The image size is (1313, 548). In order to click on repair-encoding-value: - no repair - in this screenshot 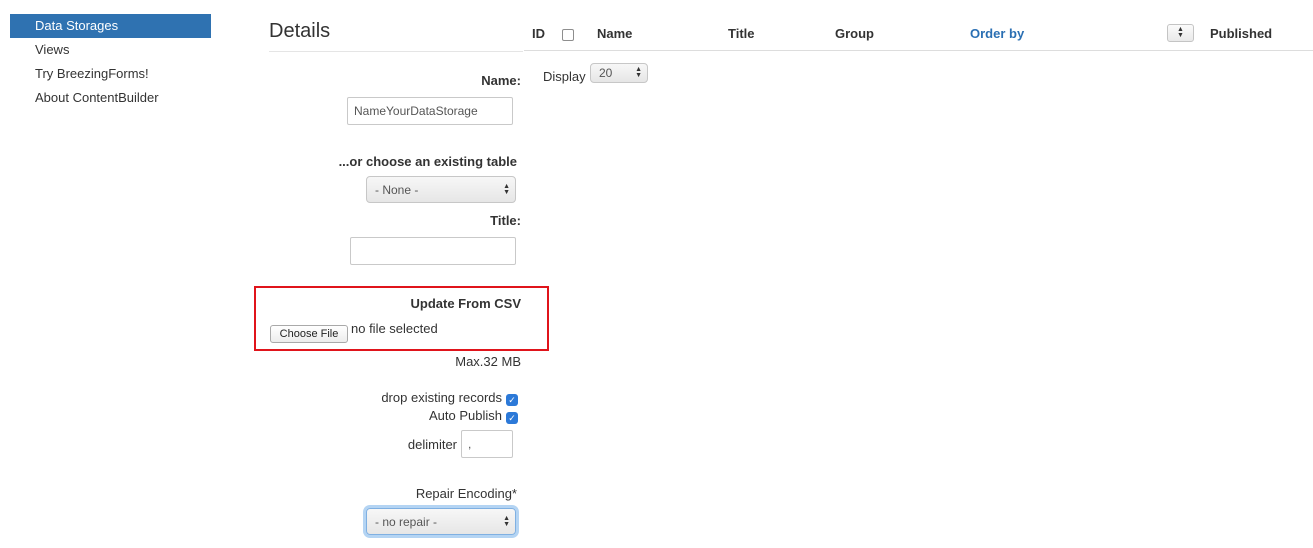, I will do `click(406, 521)`.